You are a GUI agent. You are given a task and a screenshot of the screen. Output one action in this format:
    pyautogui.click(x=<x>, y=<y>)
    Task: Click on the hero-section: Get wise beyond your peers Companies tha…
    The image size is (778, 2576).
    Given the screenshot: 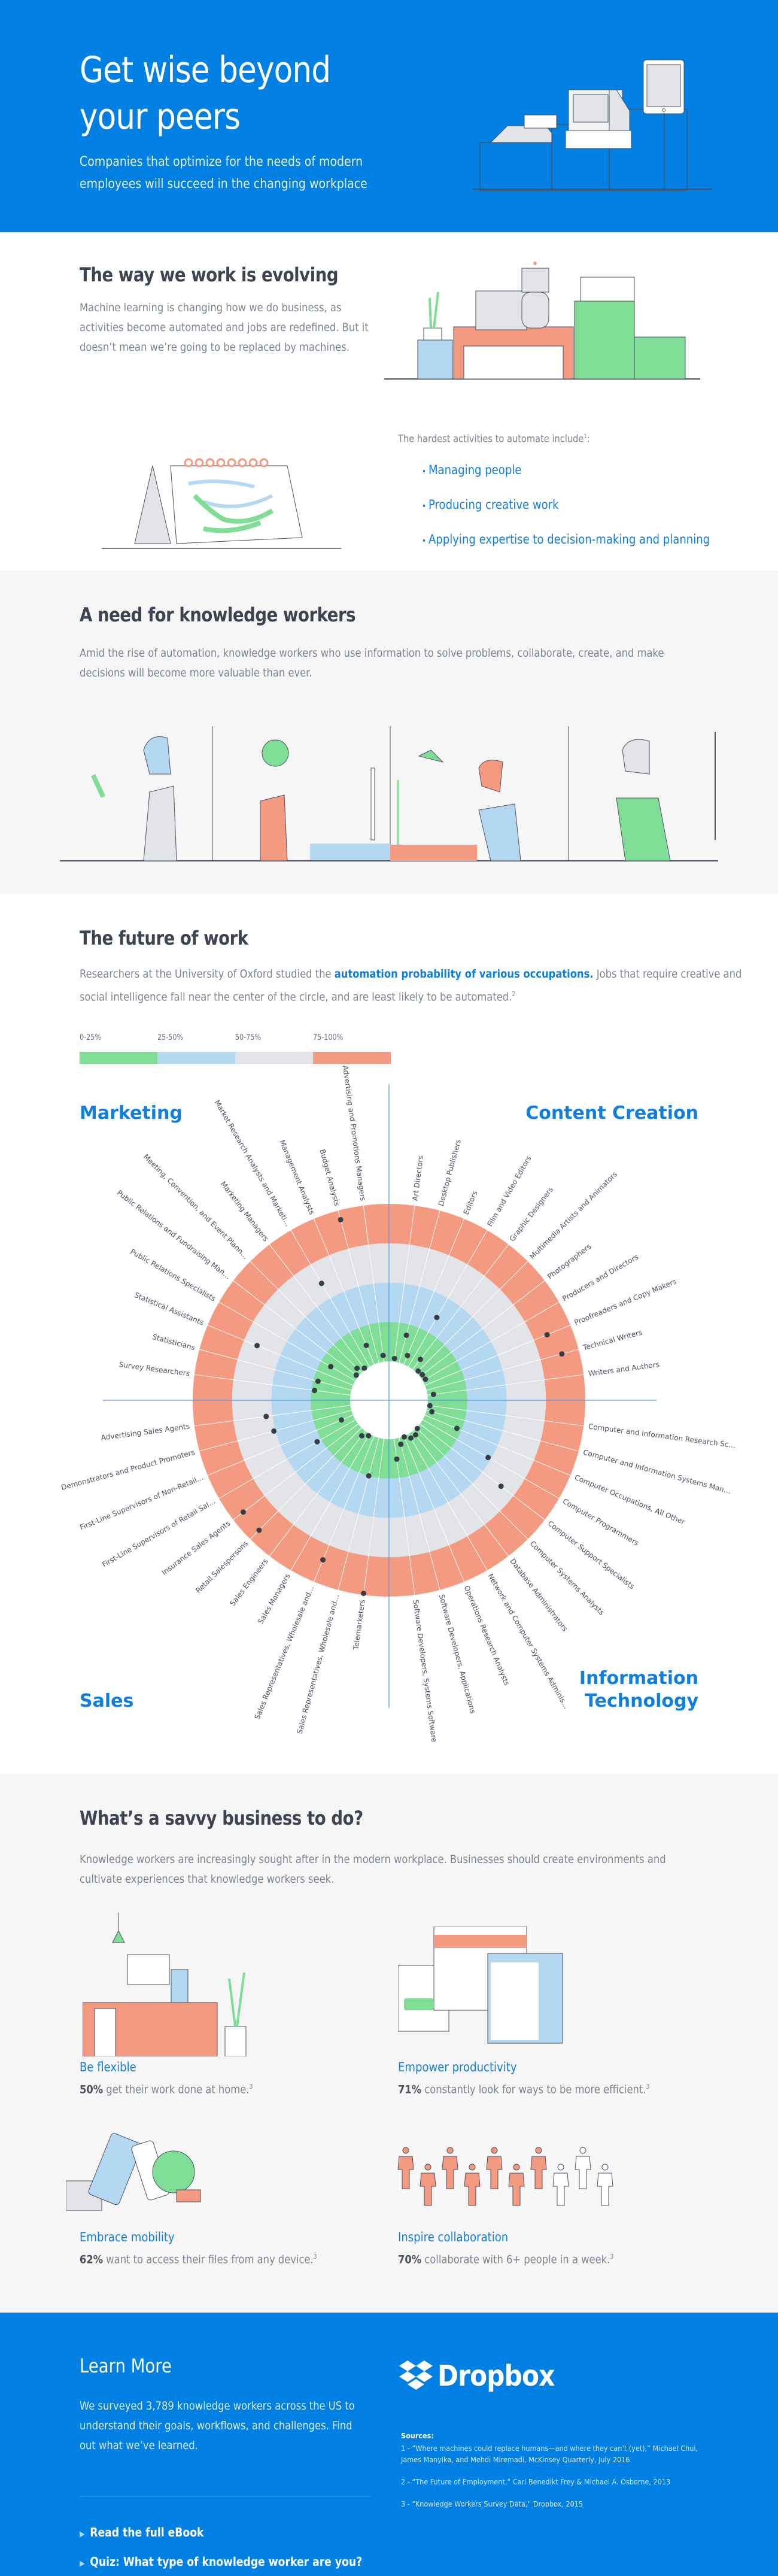 What is the action you would take?
    pyautogui.click(x=389, y=116)
    